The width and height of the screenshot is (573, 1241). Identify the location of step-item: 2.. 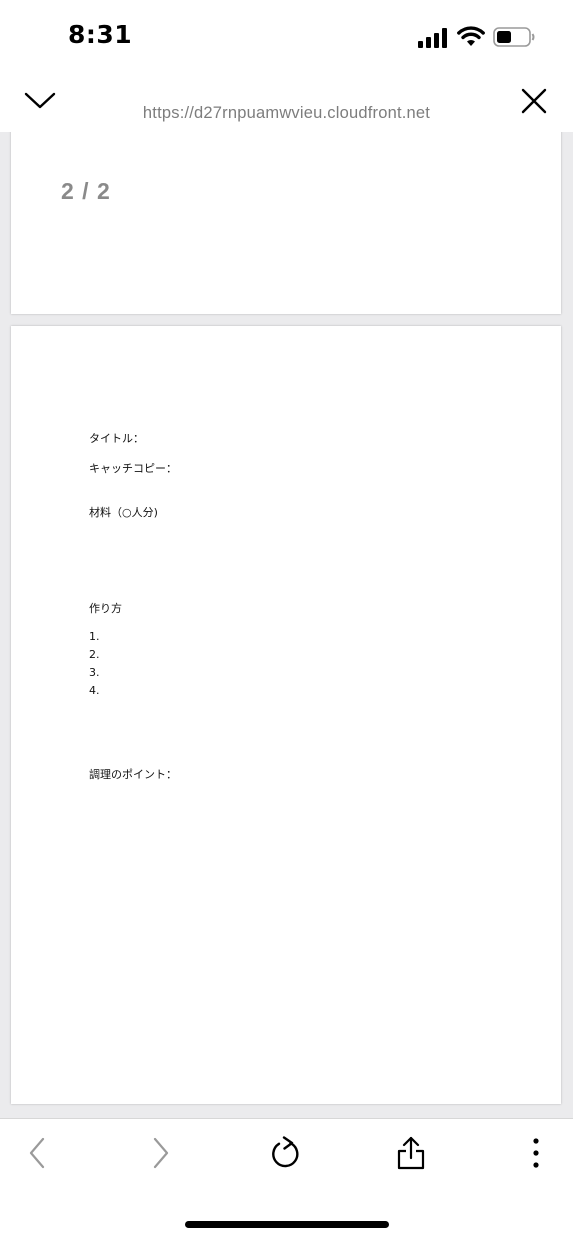
(94, 654).